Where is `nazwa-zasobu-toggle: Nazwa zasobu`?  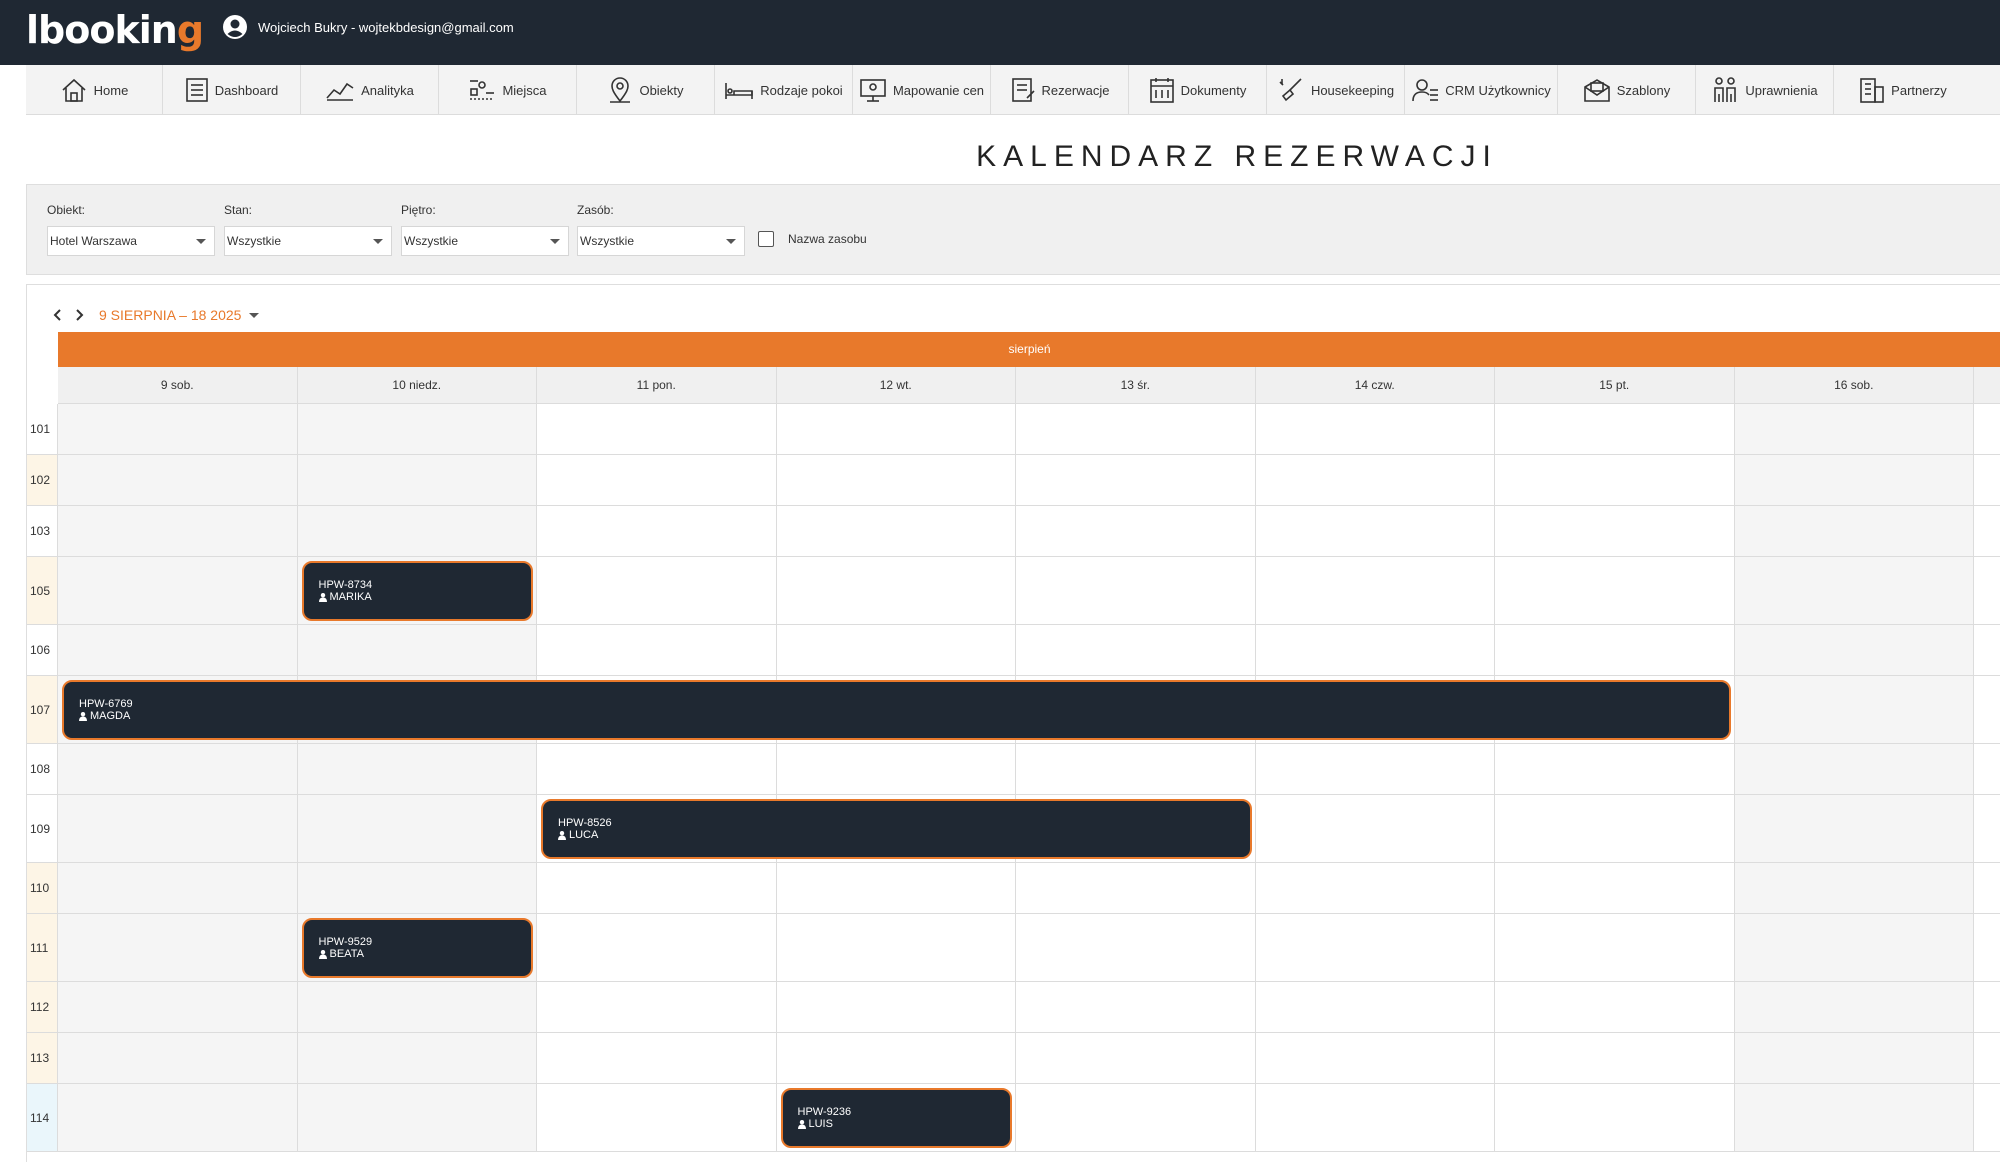 nazwa-zasobu-toggle: Nazwa zasobu is located at coordinates (812, 239).